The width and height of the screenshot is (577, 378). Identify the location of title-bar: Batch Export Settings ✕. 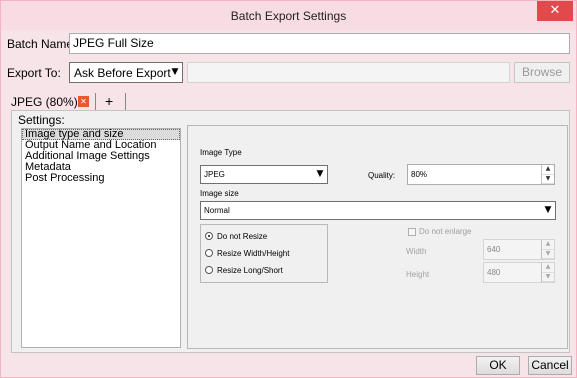
(288, 15).